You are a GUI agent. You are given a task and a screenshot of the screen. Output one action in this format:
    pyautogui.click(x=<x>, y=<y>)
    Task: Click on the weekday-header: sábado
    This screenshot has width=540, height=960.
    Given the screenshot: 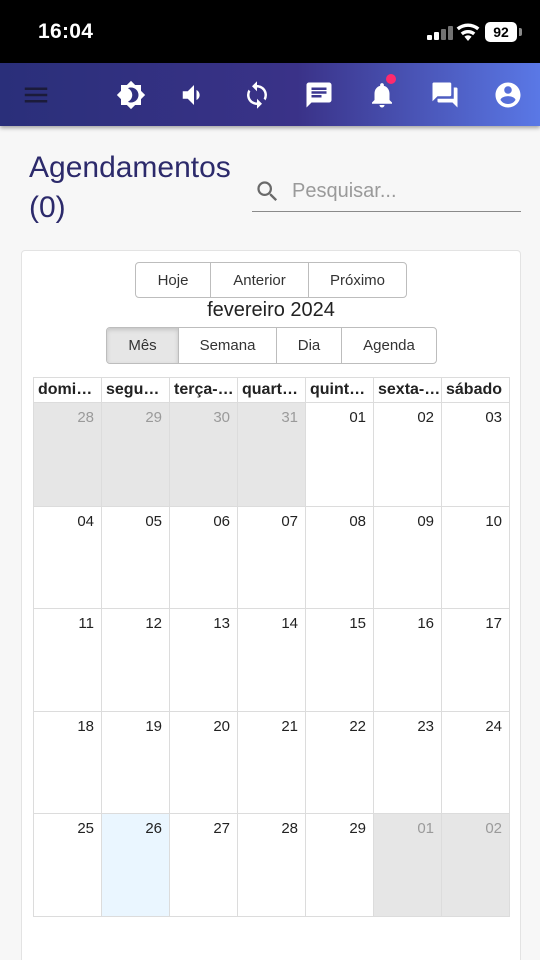 What is the action you would take?
    pyautogui.click(x=475, y=390)
    